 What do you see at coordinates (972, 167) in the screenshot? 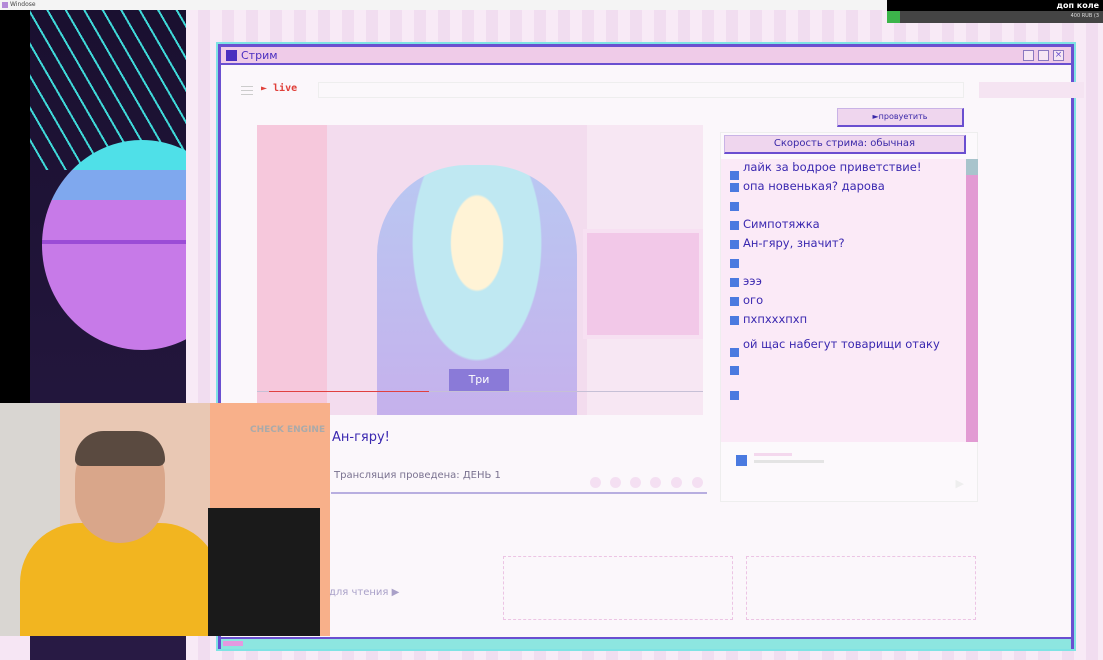
I see `scrollbar-thumb` at bounding box center [972, 167].